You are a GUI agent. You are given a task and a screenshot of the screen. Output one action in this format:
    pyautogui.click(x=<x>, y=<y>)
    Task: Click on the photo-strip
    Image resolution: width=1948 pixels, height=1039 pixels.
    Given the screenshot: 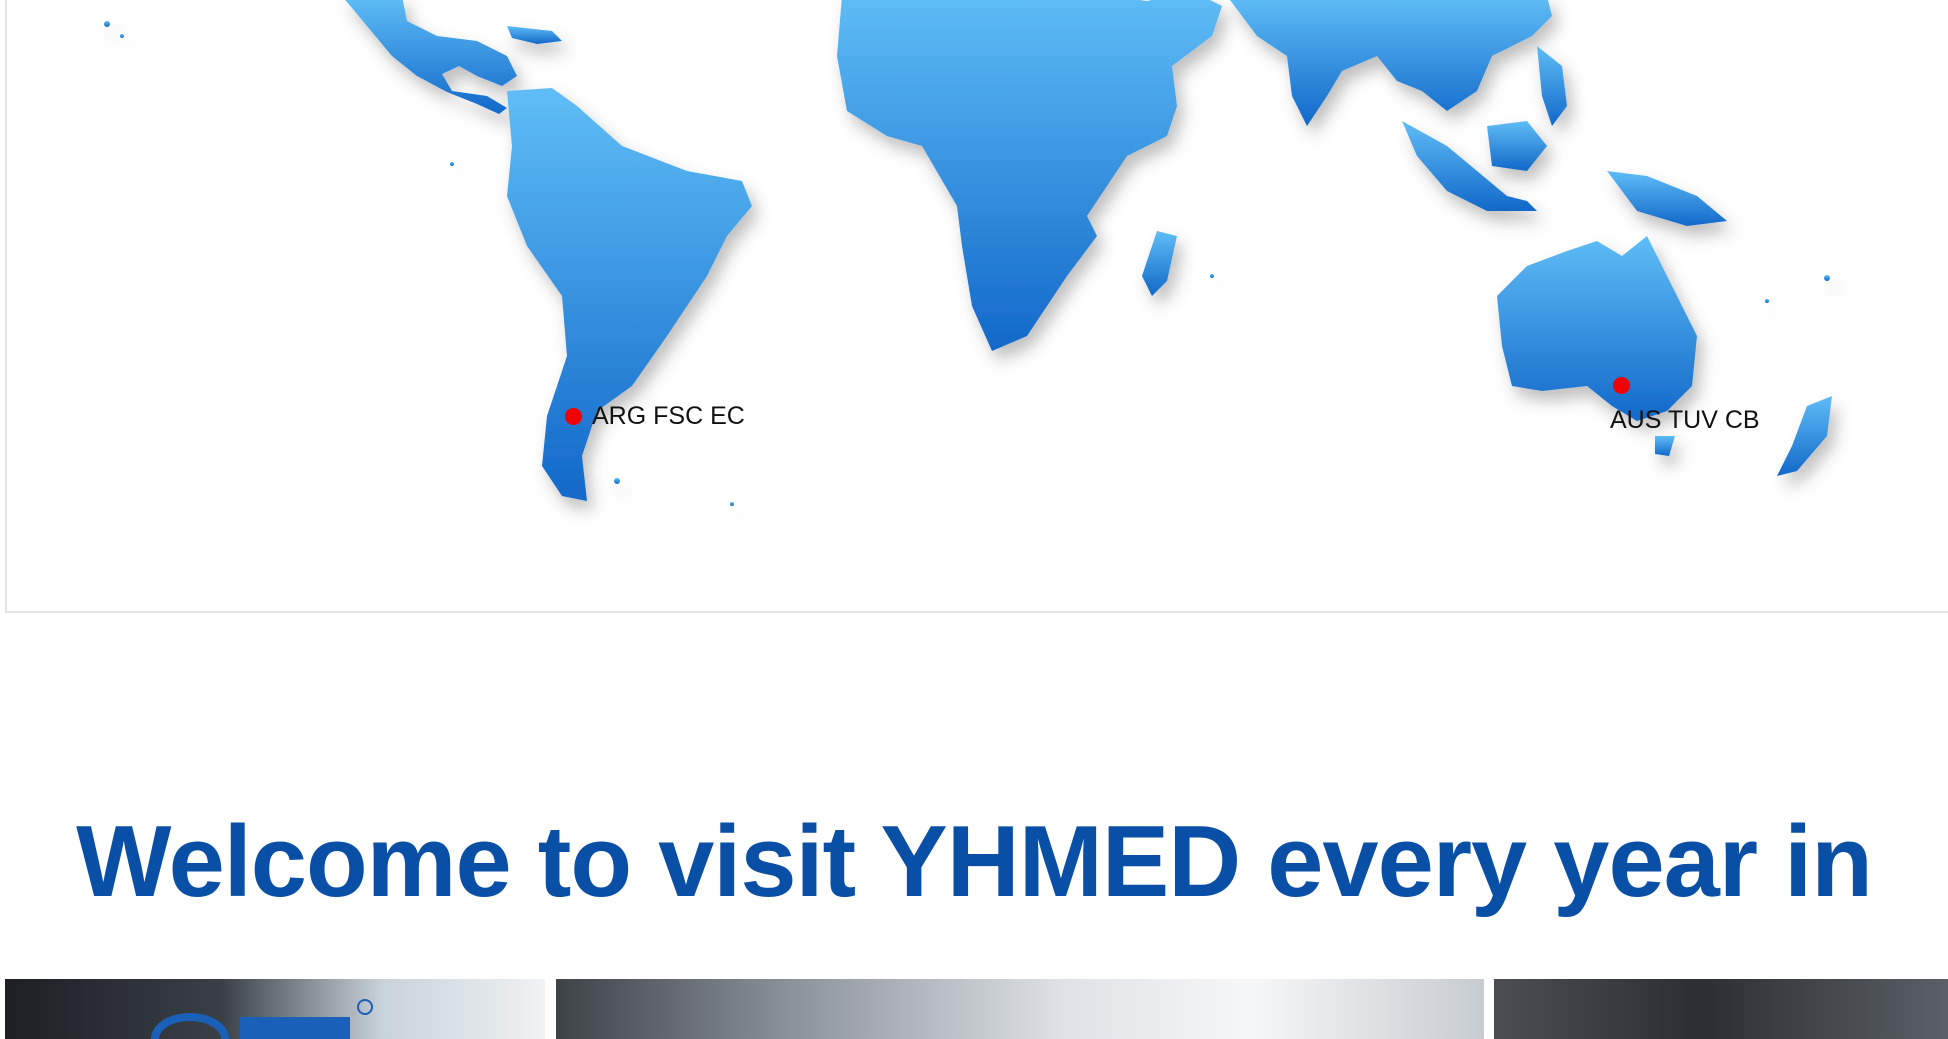 What is the action you would take?
    pyautogui.click(x=976, y=1009)
    